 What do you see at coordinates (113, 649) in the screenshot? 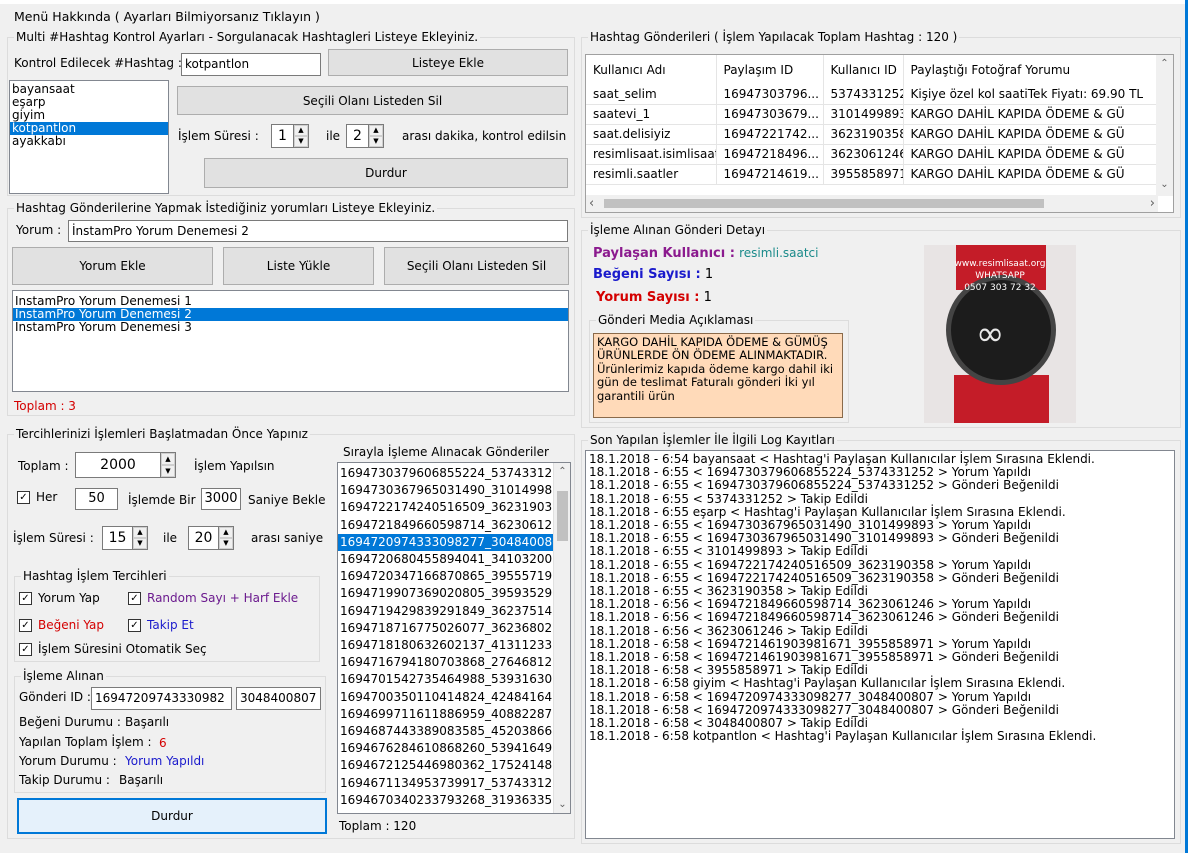
I see `auto-duration-checkbox: ✓ İşlem Süresini Otomatik Seç` at bounding box center [113, 649].